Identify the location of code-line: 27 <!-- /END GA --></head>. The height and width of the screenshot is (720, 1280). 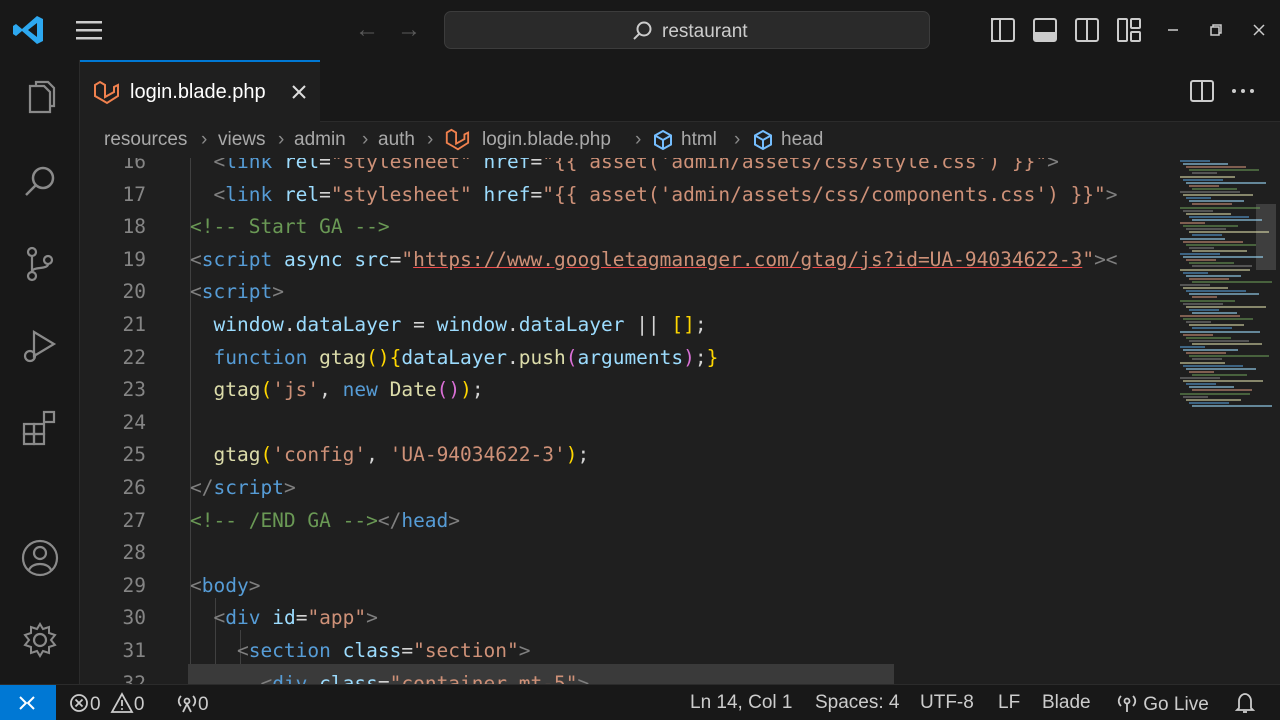
(625, 521).